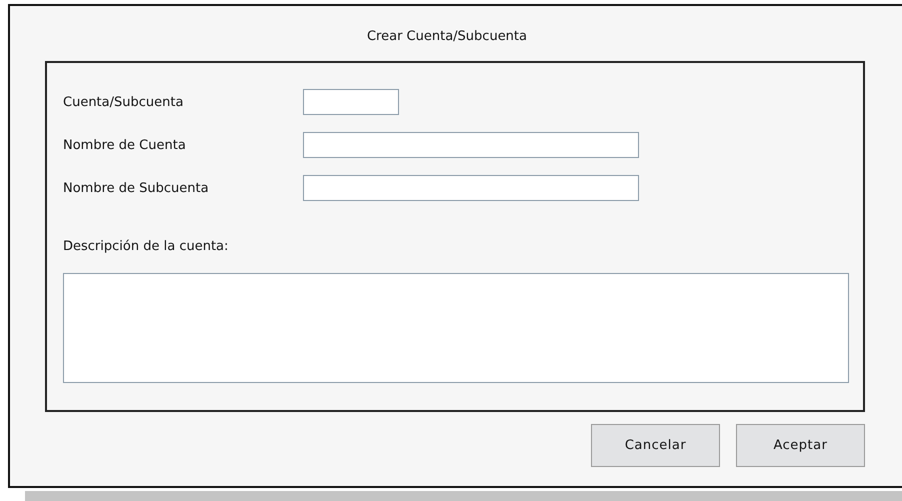 Image resolution: width=902 pixels, height=501 pixels. Describe the element at coordinates (655, 445) in the screenshot. I see `cancel-button: Cancelar` at that location.